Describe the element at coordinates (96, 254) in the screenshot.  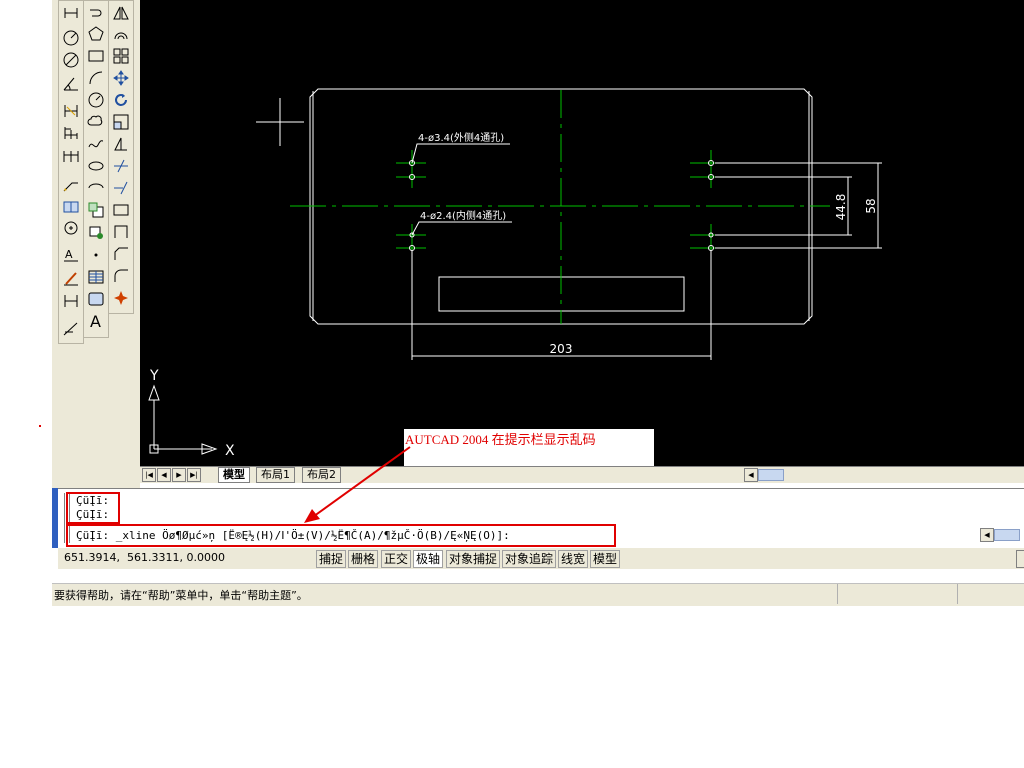
I see `point-icon` at that location.